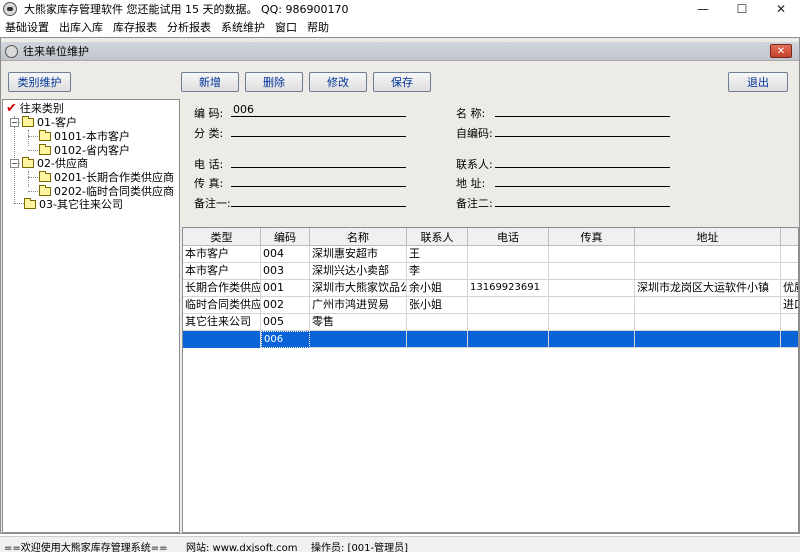 This screenshot has height=552, width=800. Describe the element at coordinates (318, 130) in the screenshot. I see `category-field` at that location.